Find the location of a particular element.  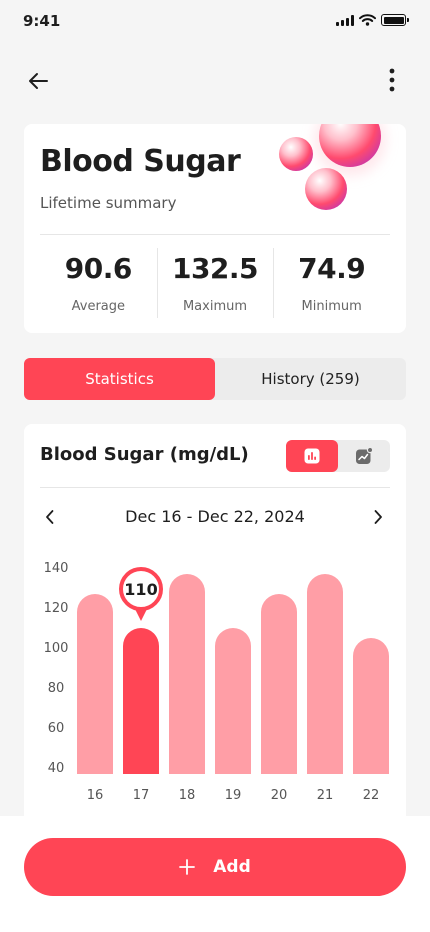

x-tick-label: 21 is located at coordinates (325, 795).